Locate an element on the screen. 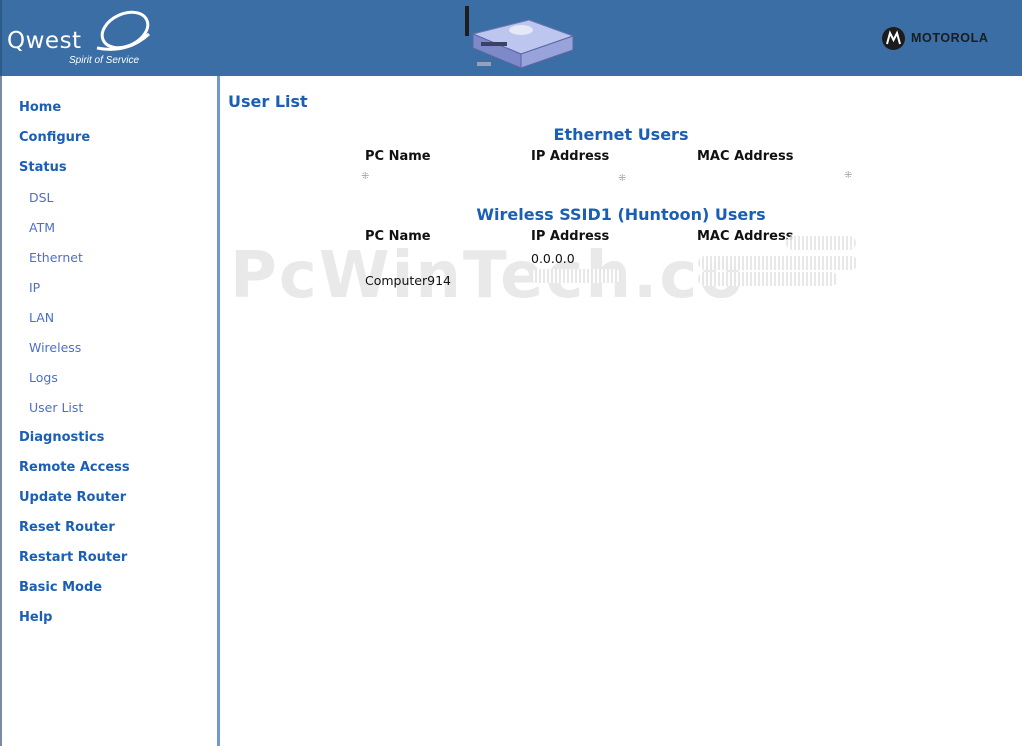 The height and width of the screenshot is (746, 1022). sidebar-subitem-logs: Logs is located at coordinates (43, 377).